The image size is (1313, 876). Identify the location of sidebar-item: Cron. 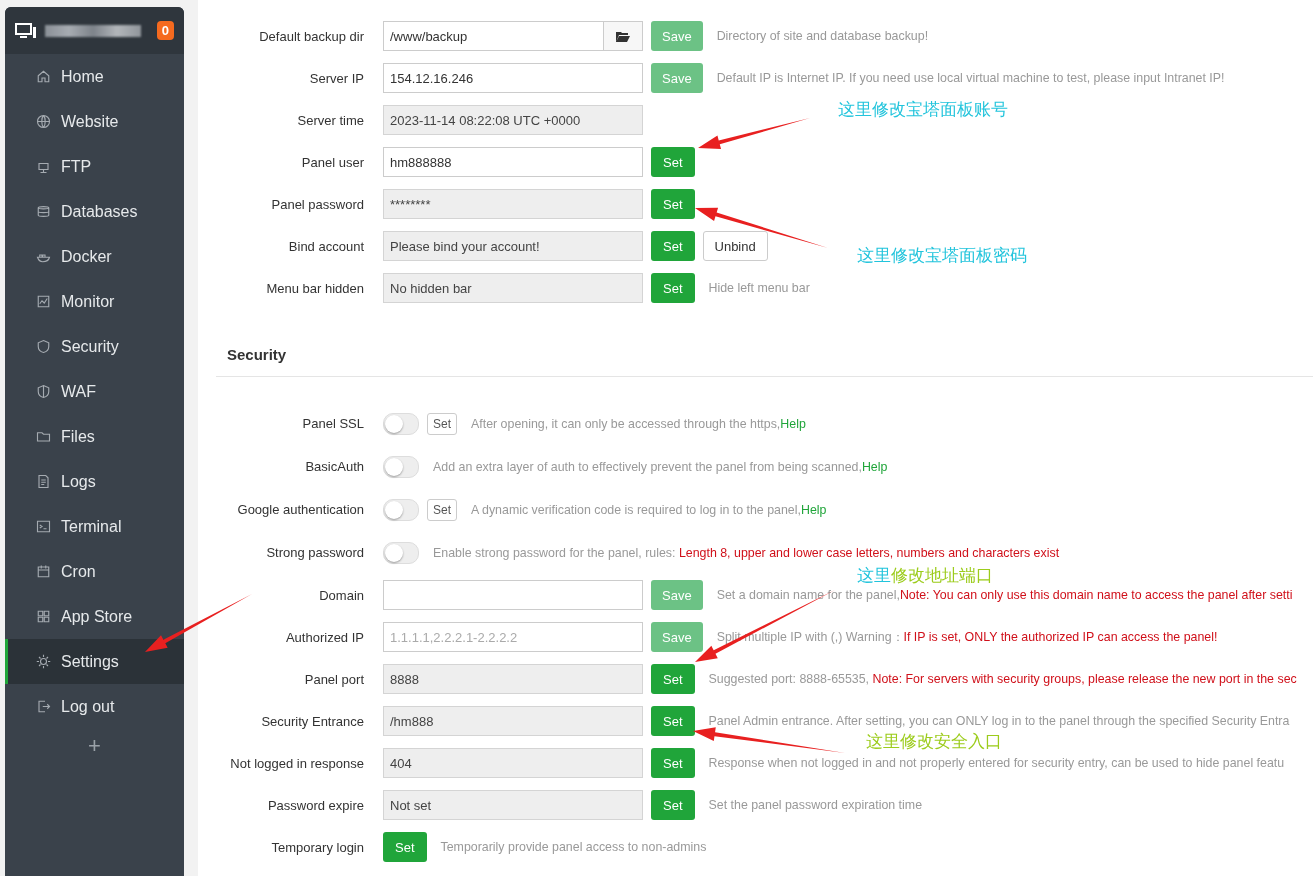
(94, 571).